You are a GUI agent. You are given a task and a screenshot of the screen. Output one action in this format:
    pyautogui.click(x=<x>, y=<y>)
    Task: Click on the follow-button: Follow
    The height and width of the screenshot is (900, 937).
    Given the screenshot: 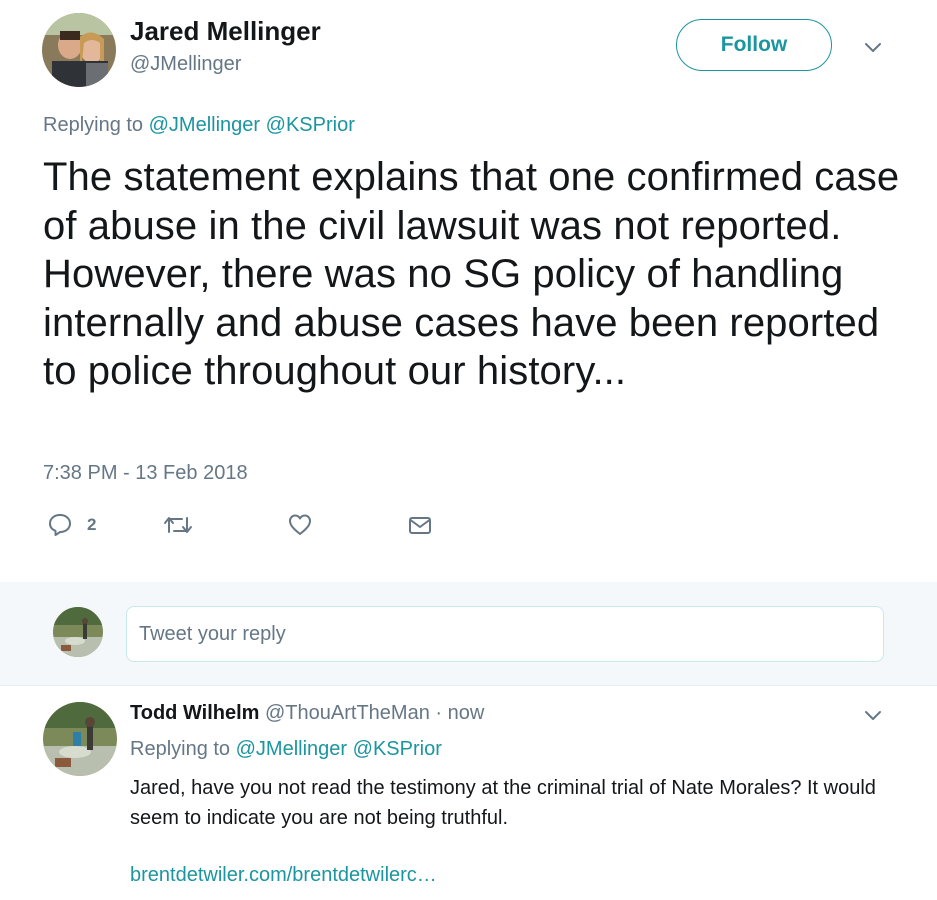 What is the action you would take?
    pyautogui.click(x=754, y=45)
    